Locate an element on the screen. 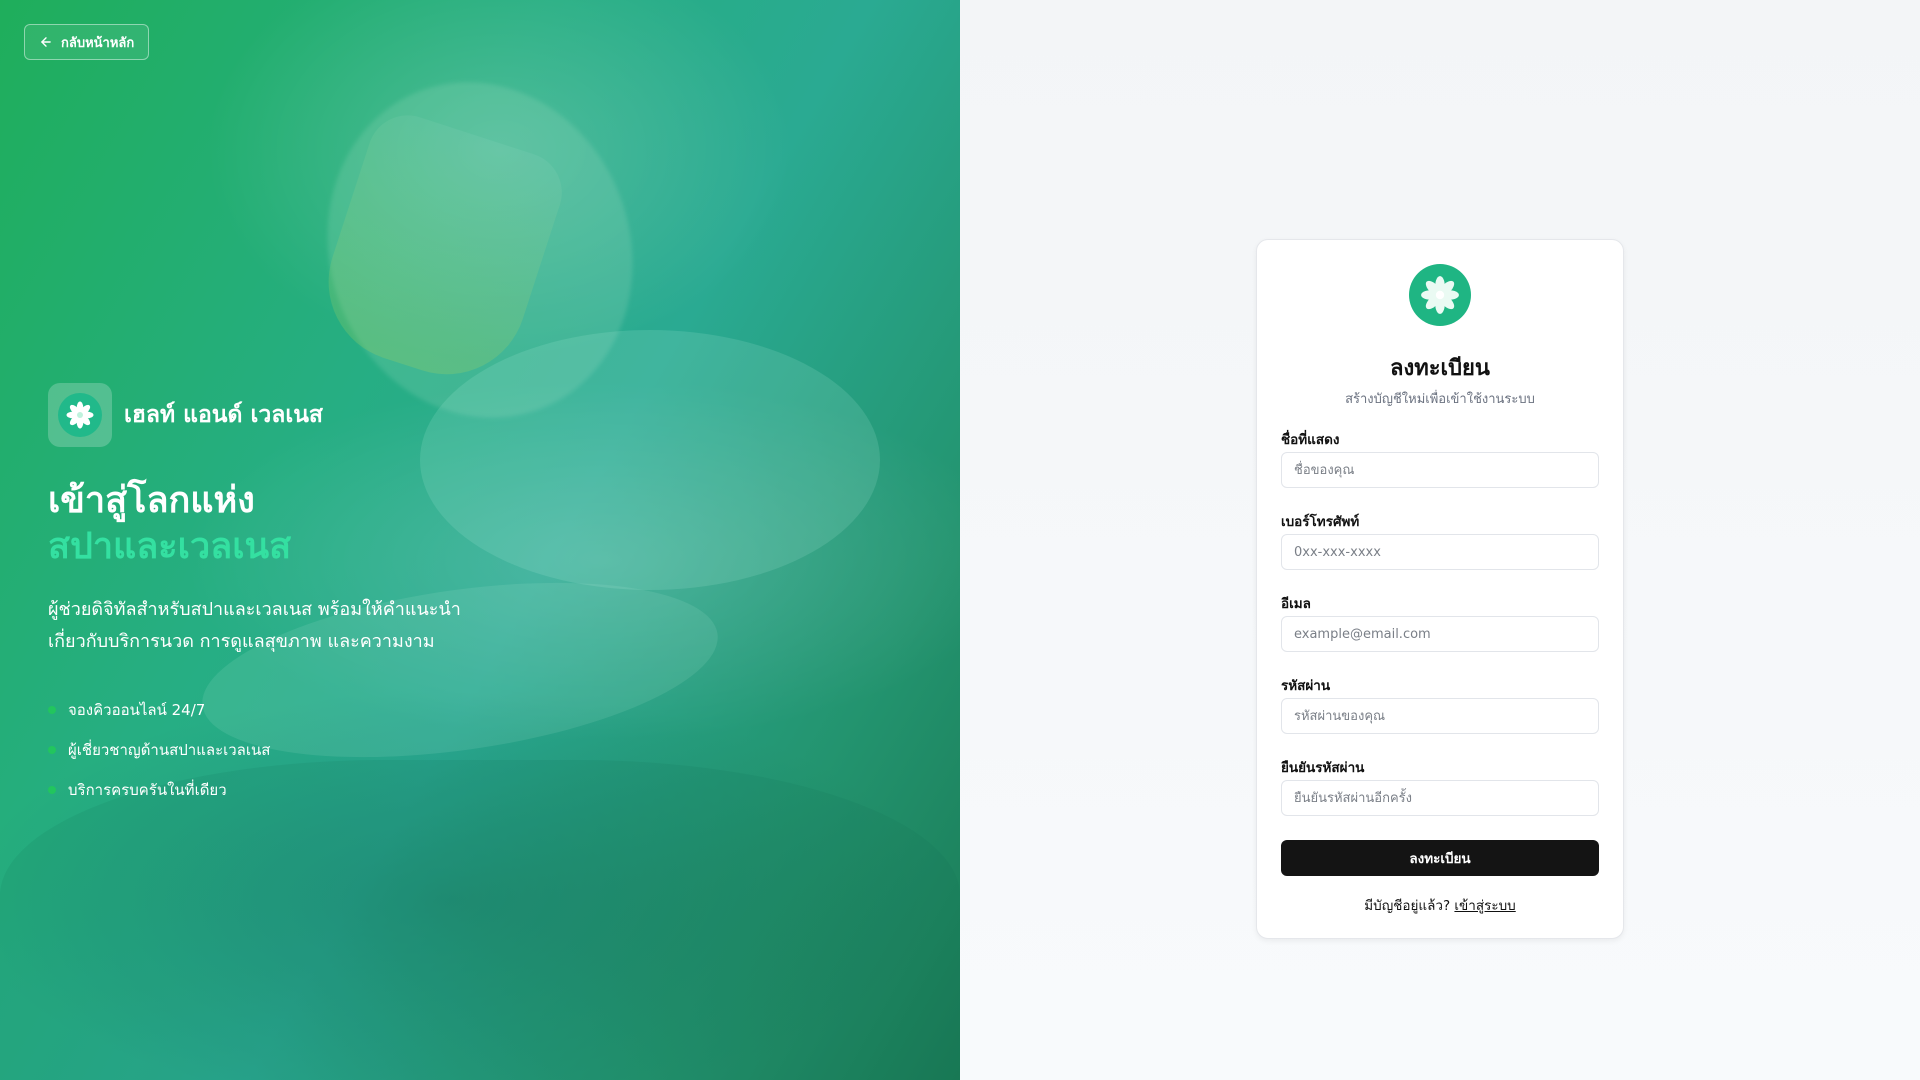 The image size is (1920, 1080). feature-item: ผู้เชี่ยวชาญด้านสปาและเวลเนส is located at coordinates (159, 750).